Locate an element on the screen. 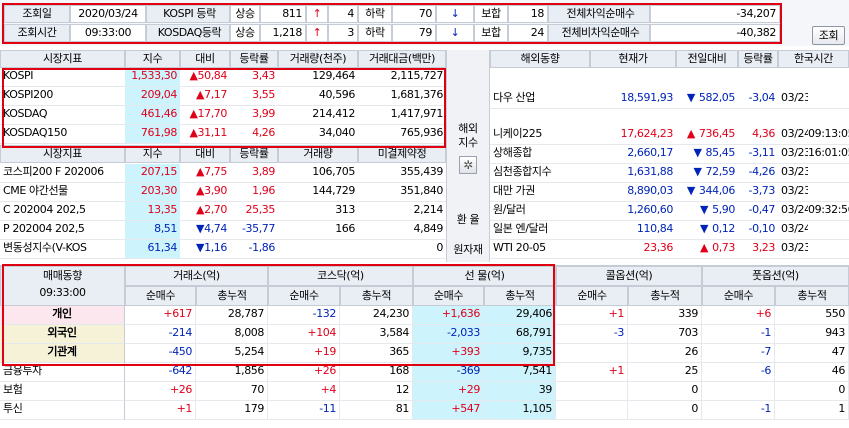 Image resolution: width=849 pixels, height=428 pixels. market-row-name: KOSDAQ150 is located at coordinates (62, 134).